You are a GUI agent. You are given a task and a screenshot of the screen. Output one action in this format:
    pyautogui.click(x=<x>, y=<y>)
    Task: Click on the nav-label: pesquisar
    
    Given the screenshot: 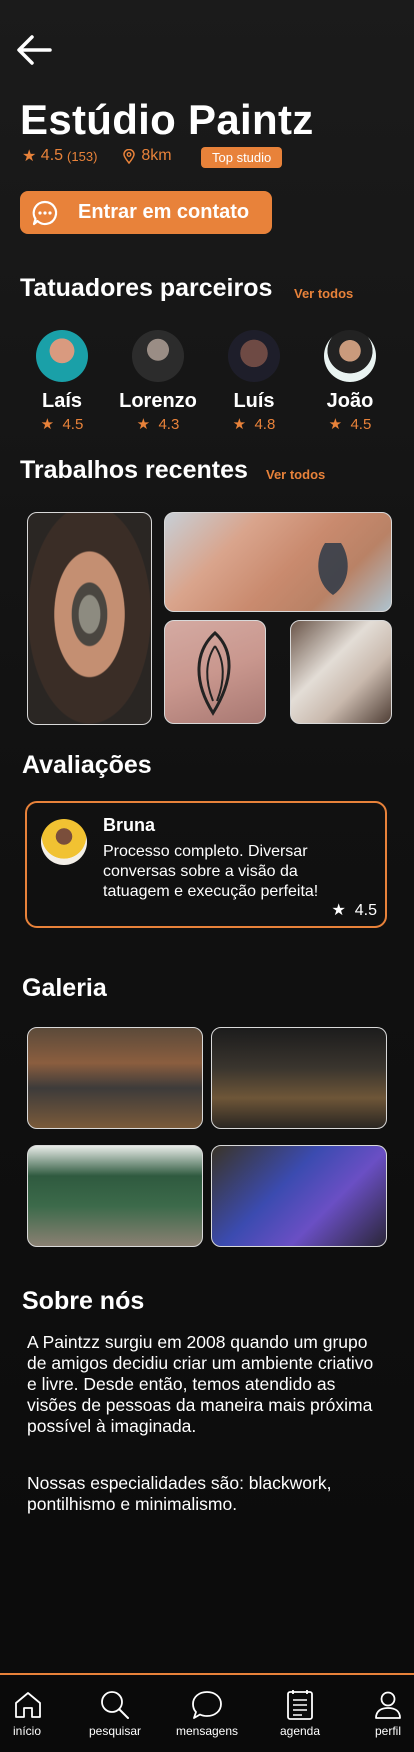 What is the action you would take?
    pyautogui.click(x=115, y=1731)
    